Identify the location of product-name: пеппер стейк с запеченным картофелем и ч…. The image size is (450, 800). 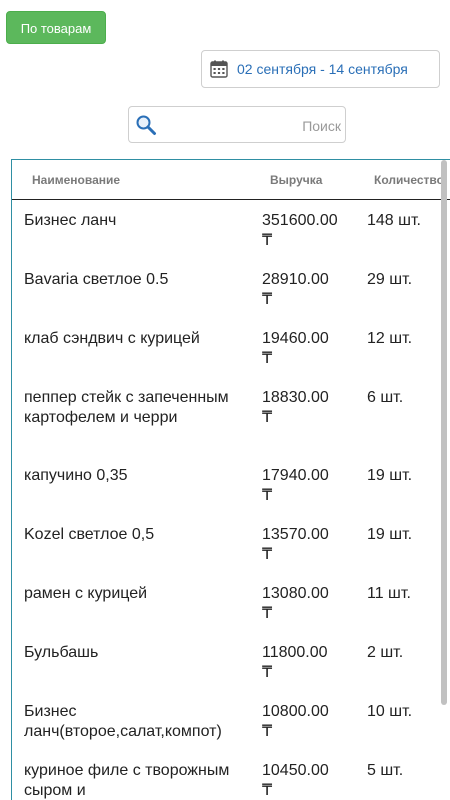
(126, 407).